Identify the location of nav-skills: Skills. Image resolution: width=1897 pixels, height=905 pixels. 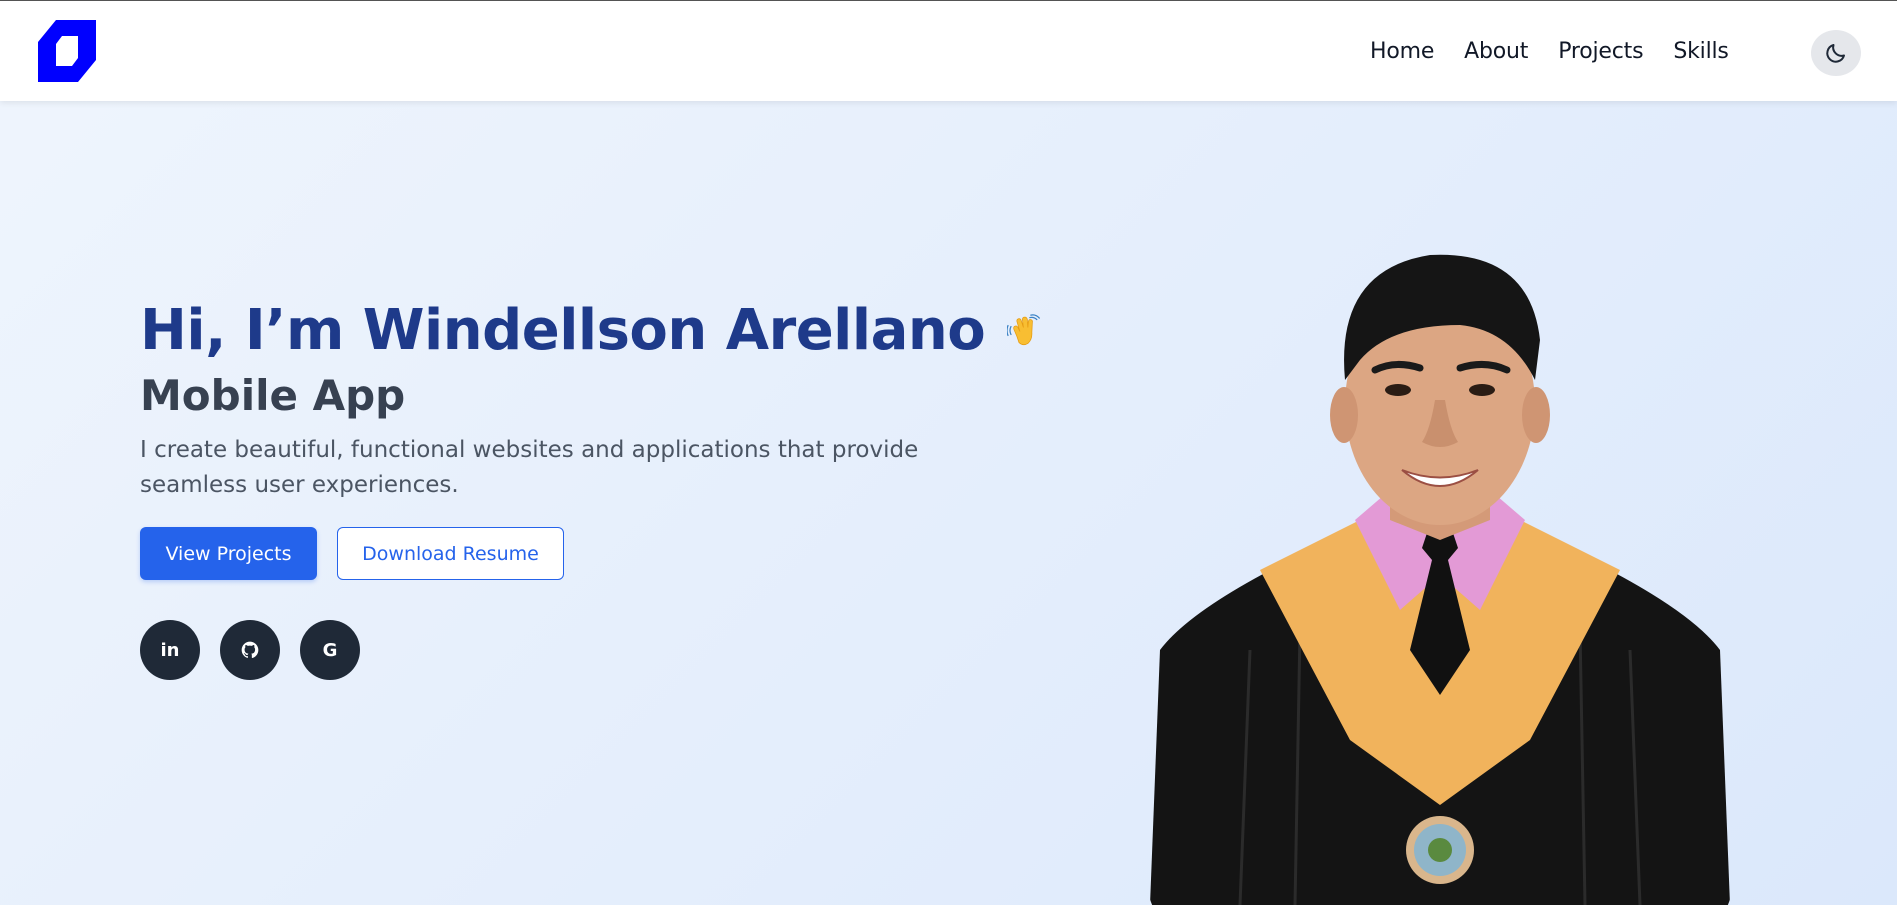
(1701, 51).